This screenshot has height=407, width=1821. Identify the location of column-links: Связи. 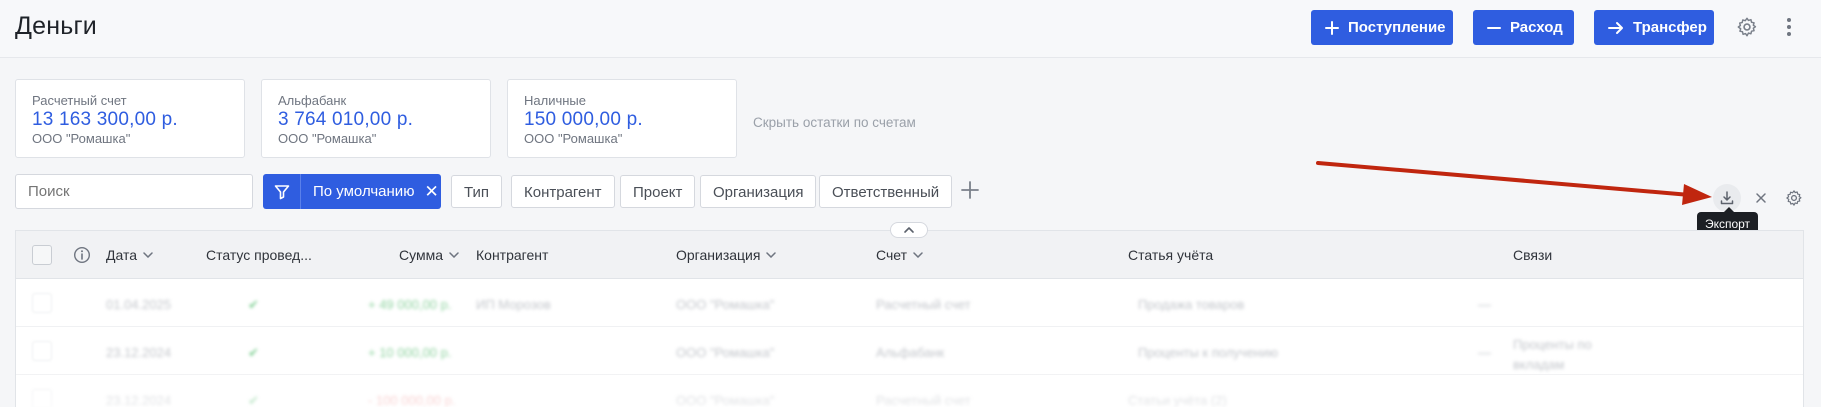
(1532, 255).